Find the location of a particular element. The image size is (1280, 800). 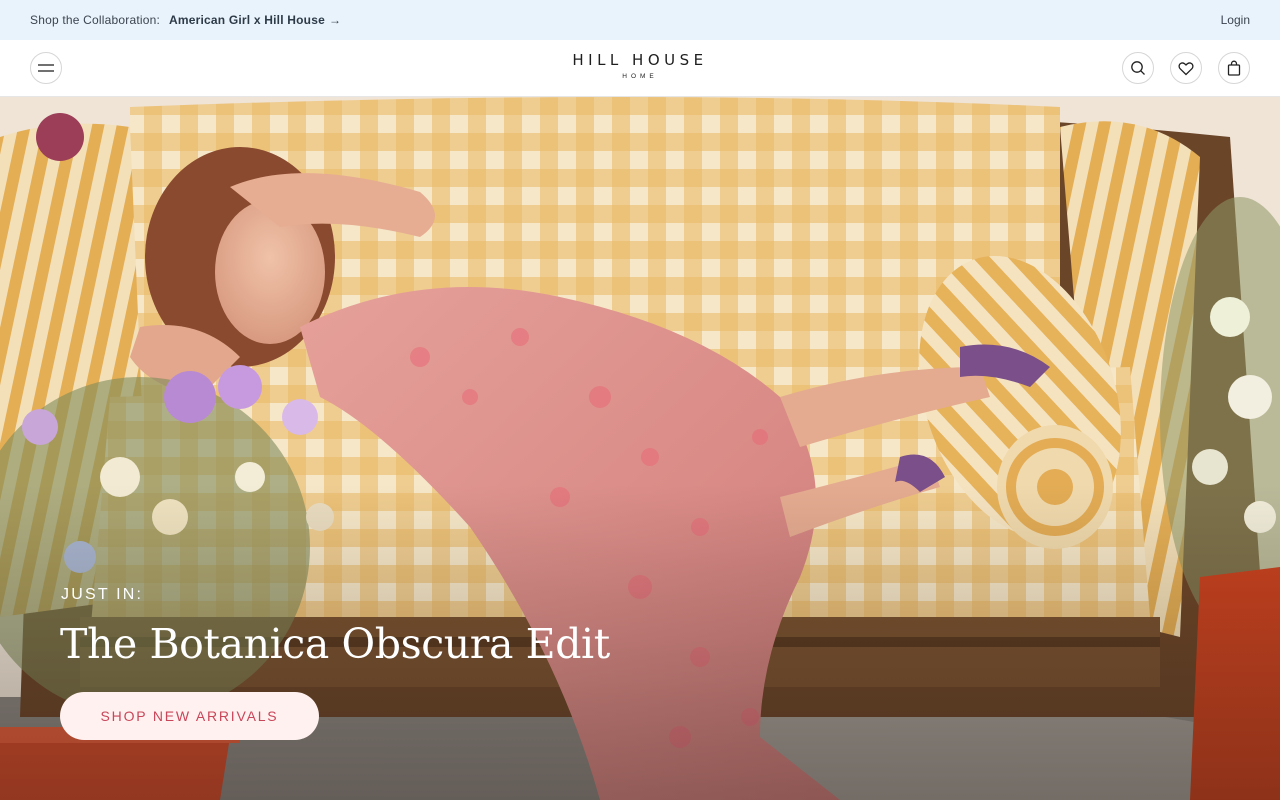

hero-title: The Botanica Obscura Edit is located at coordinates (335, 644).